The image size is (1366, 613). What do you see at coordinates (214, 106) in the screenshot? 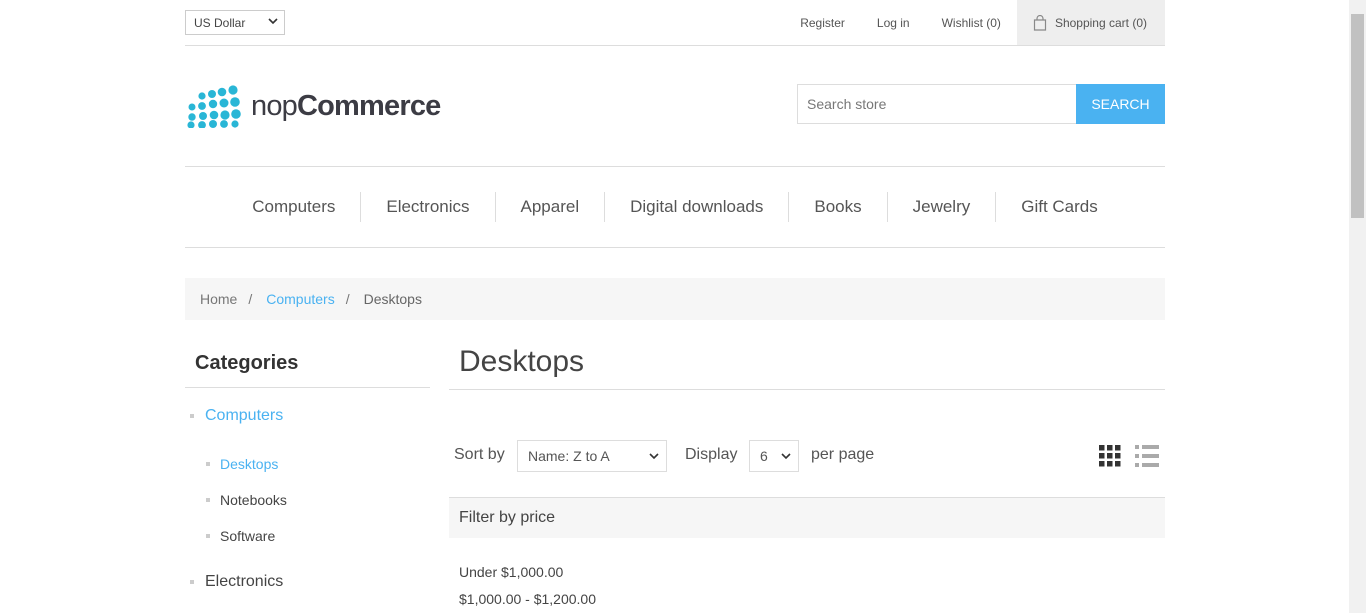
I see `logo-dots-icon` at bounding box center [214, 106].